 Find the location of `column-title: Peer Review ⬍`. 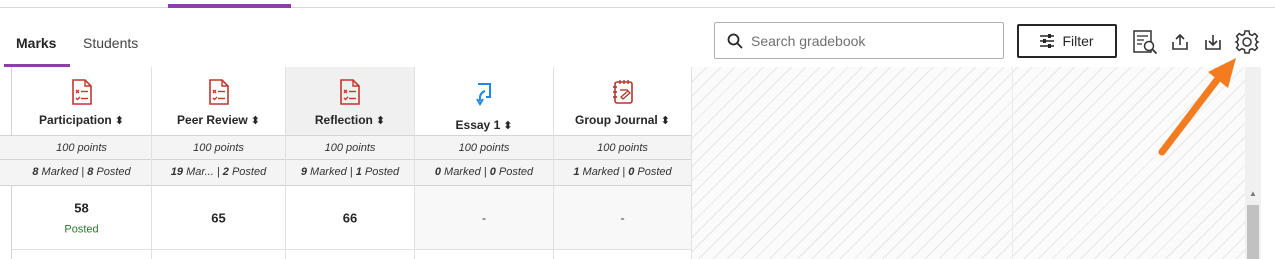

column-title: Peer Review ⬍ is located at coordinates (218, 120).